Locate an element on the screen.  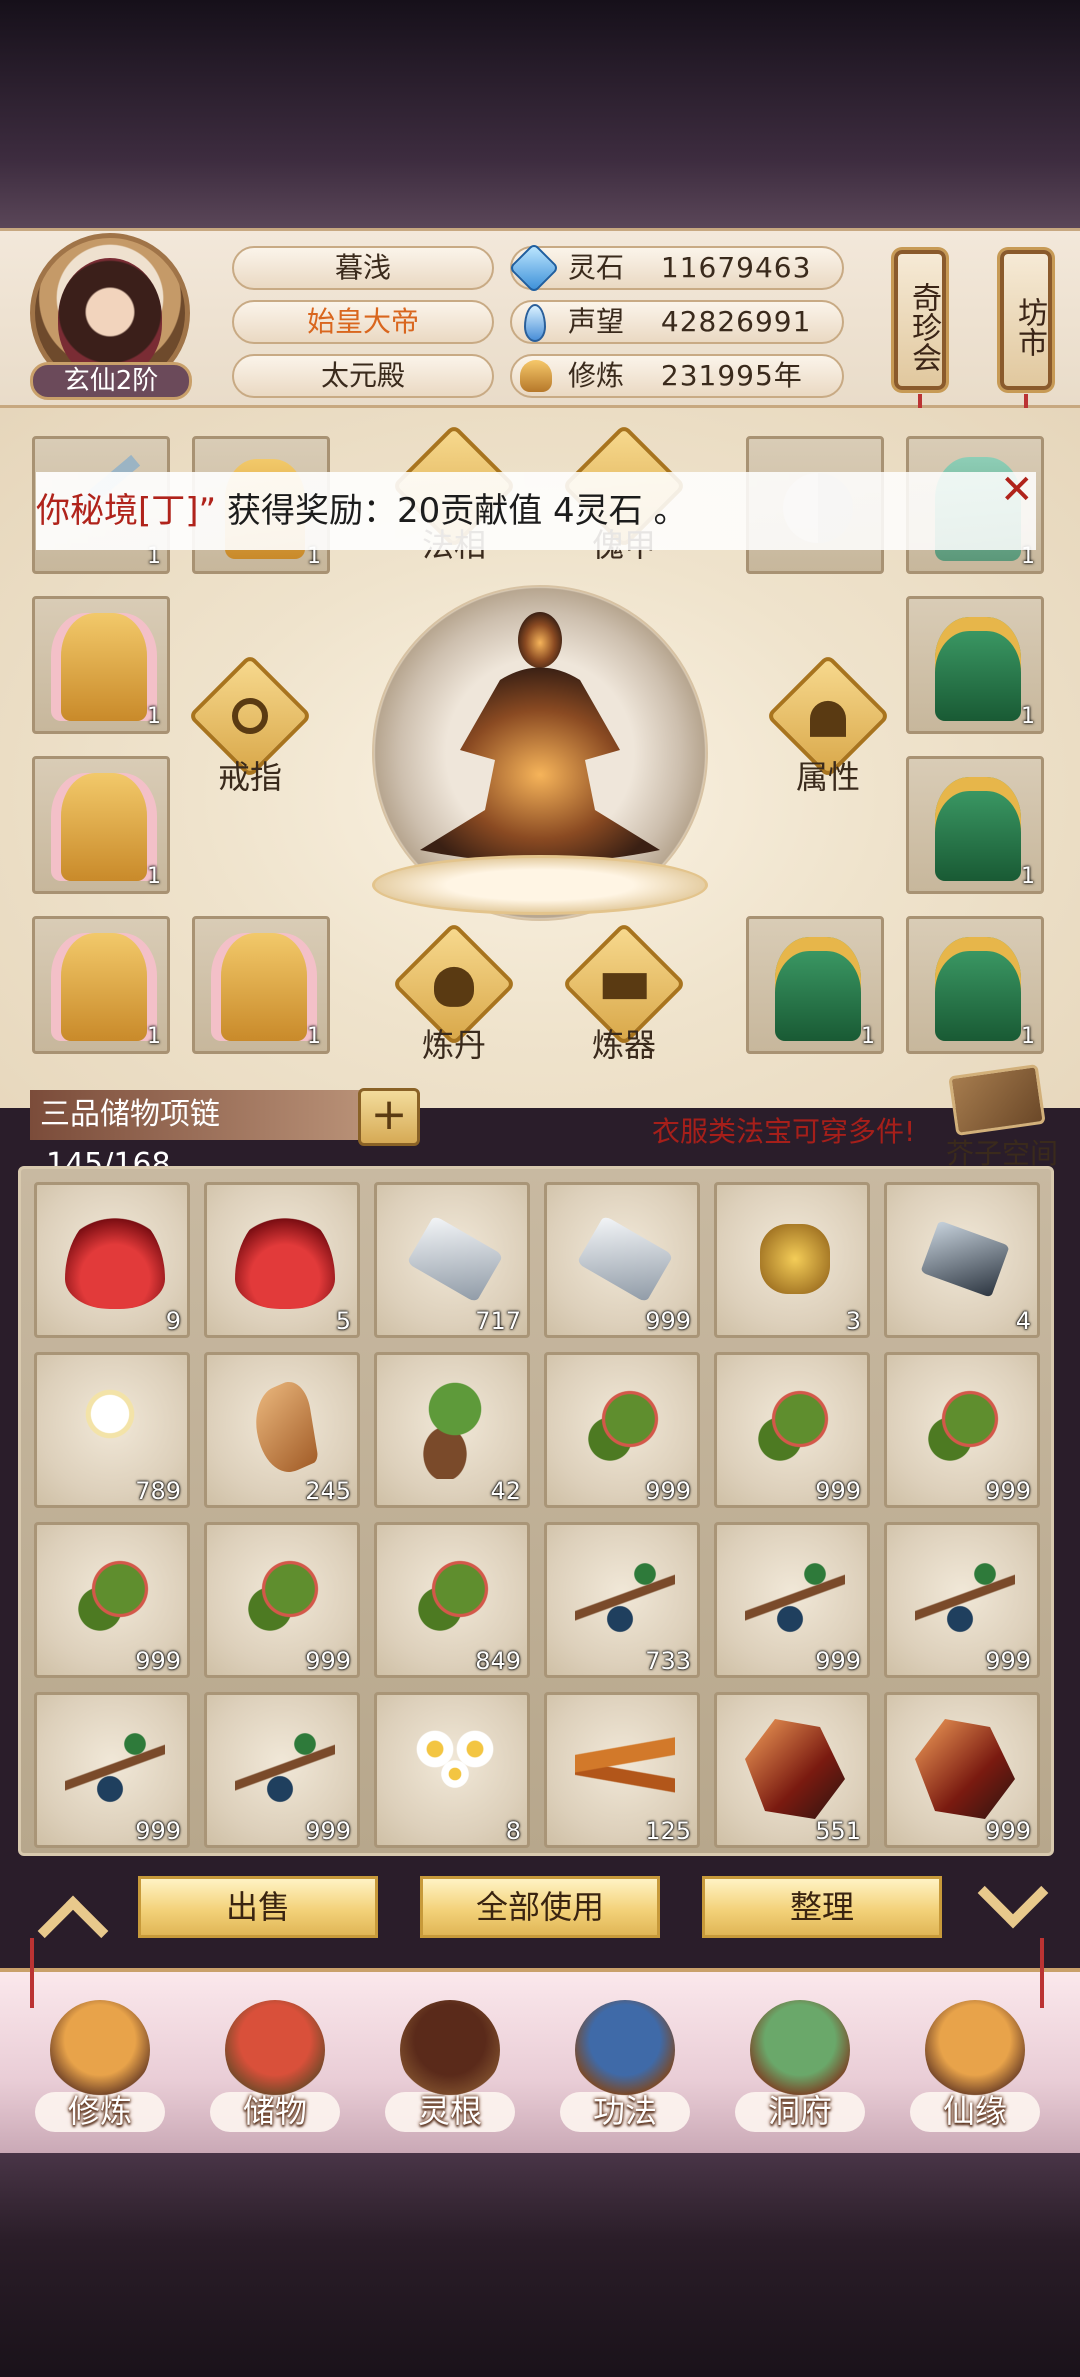
item-count: 9 is located at coordinates (173, 1321).